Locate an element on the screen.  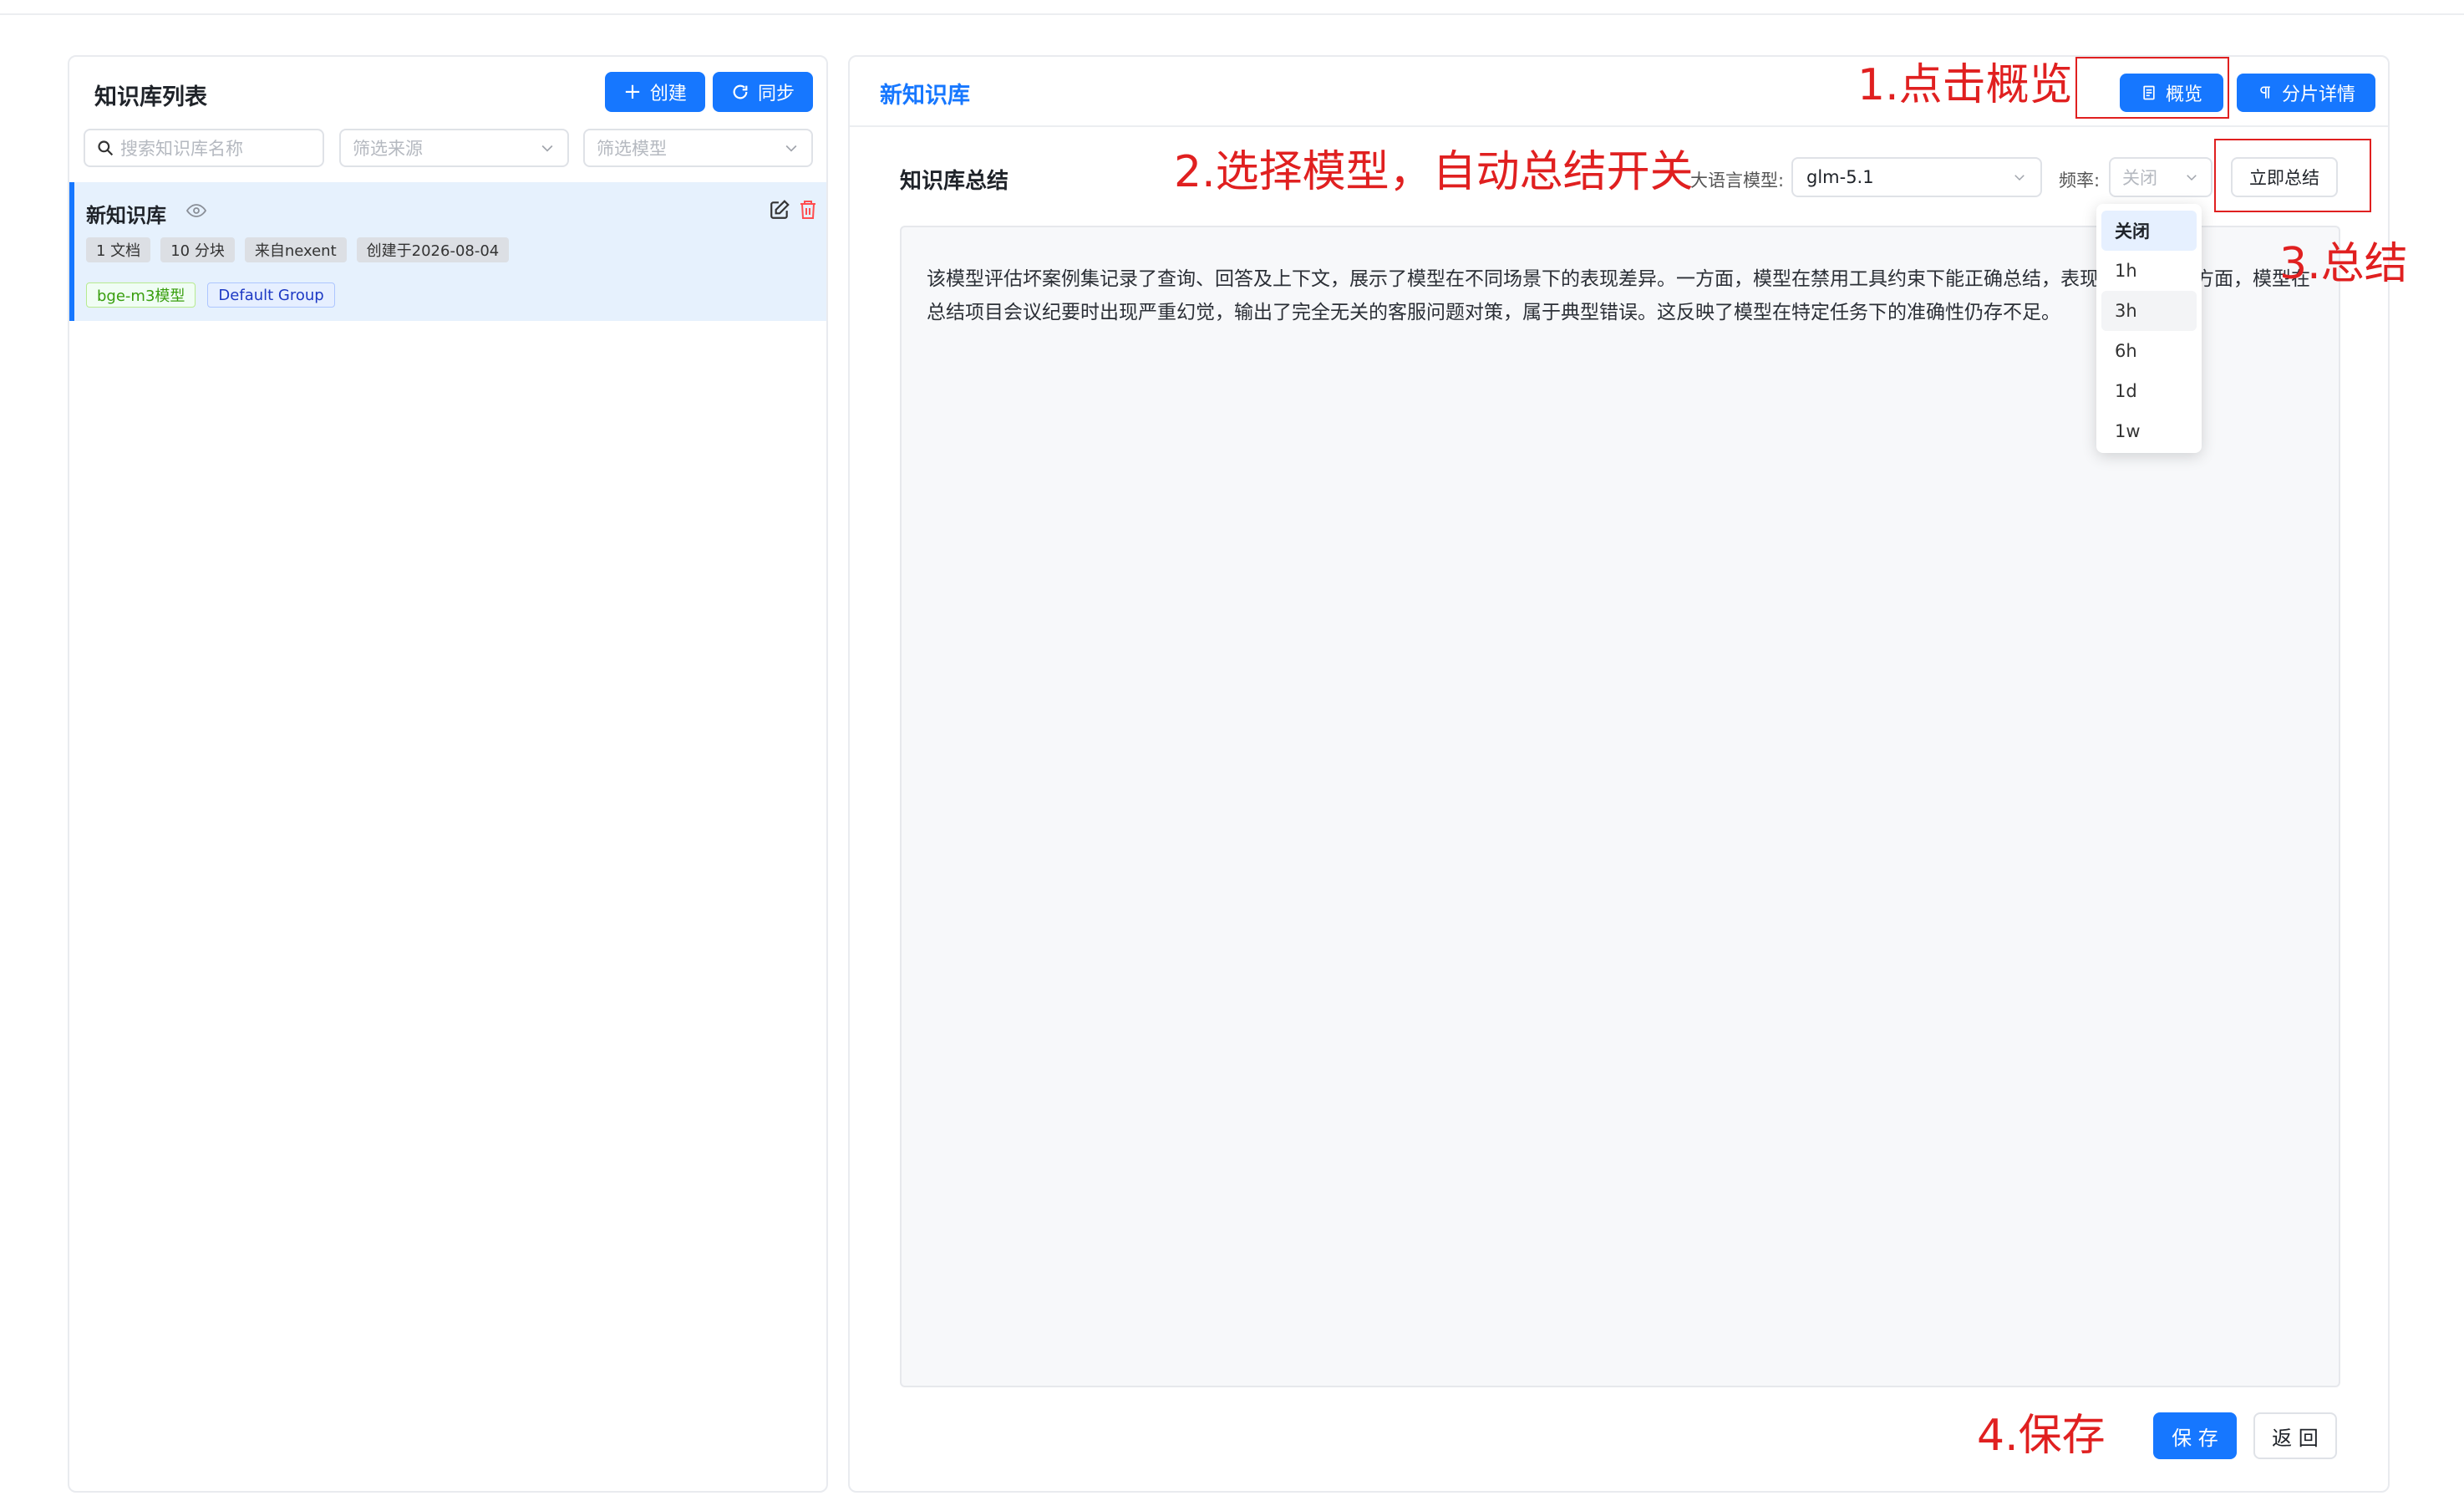
delete-icon is located at coordinates (808, 210).